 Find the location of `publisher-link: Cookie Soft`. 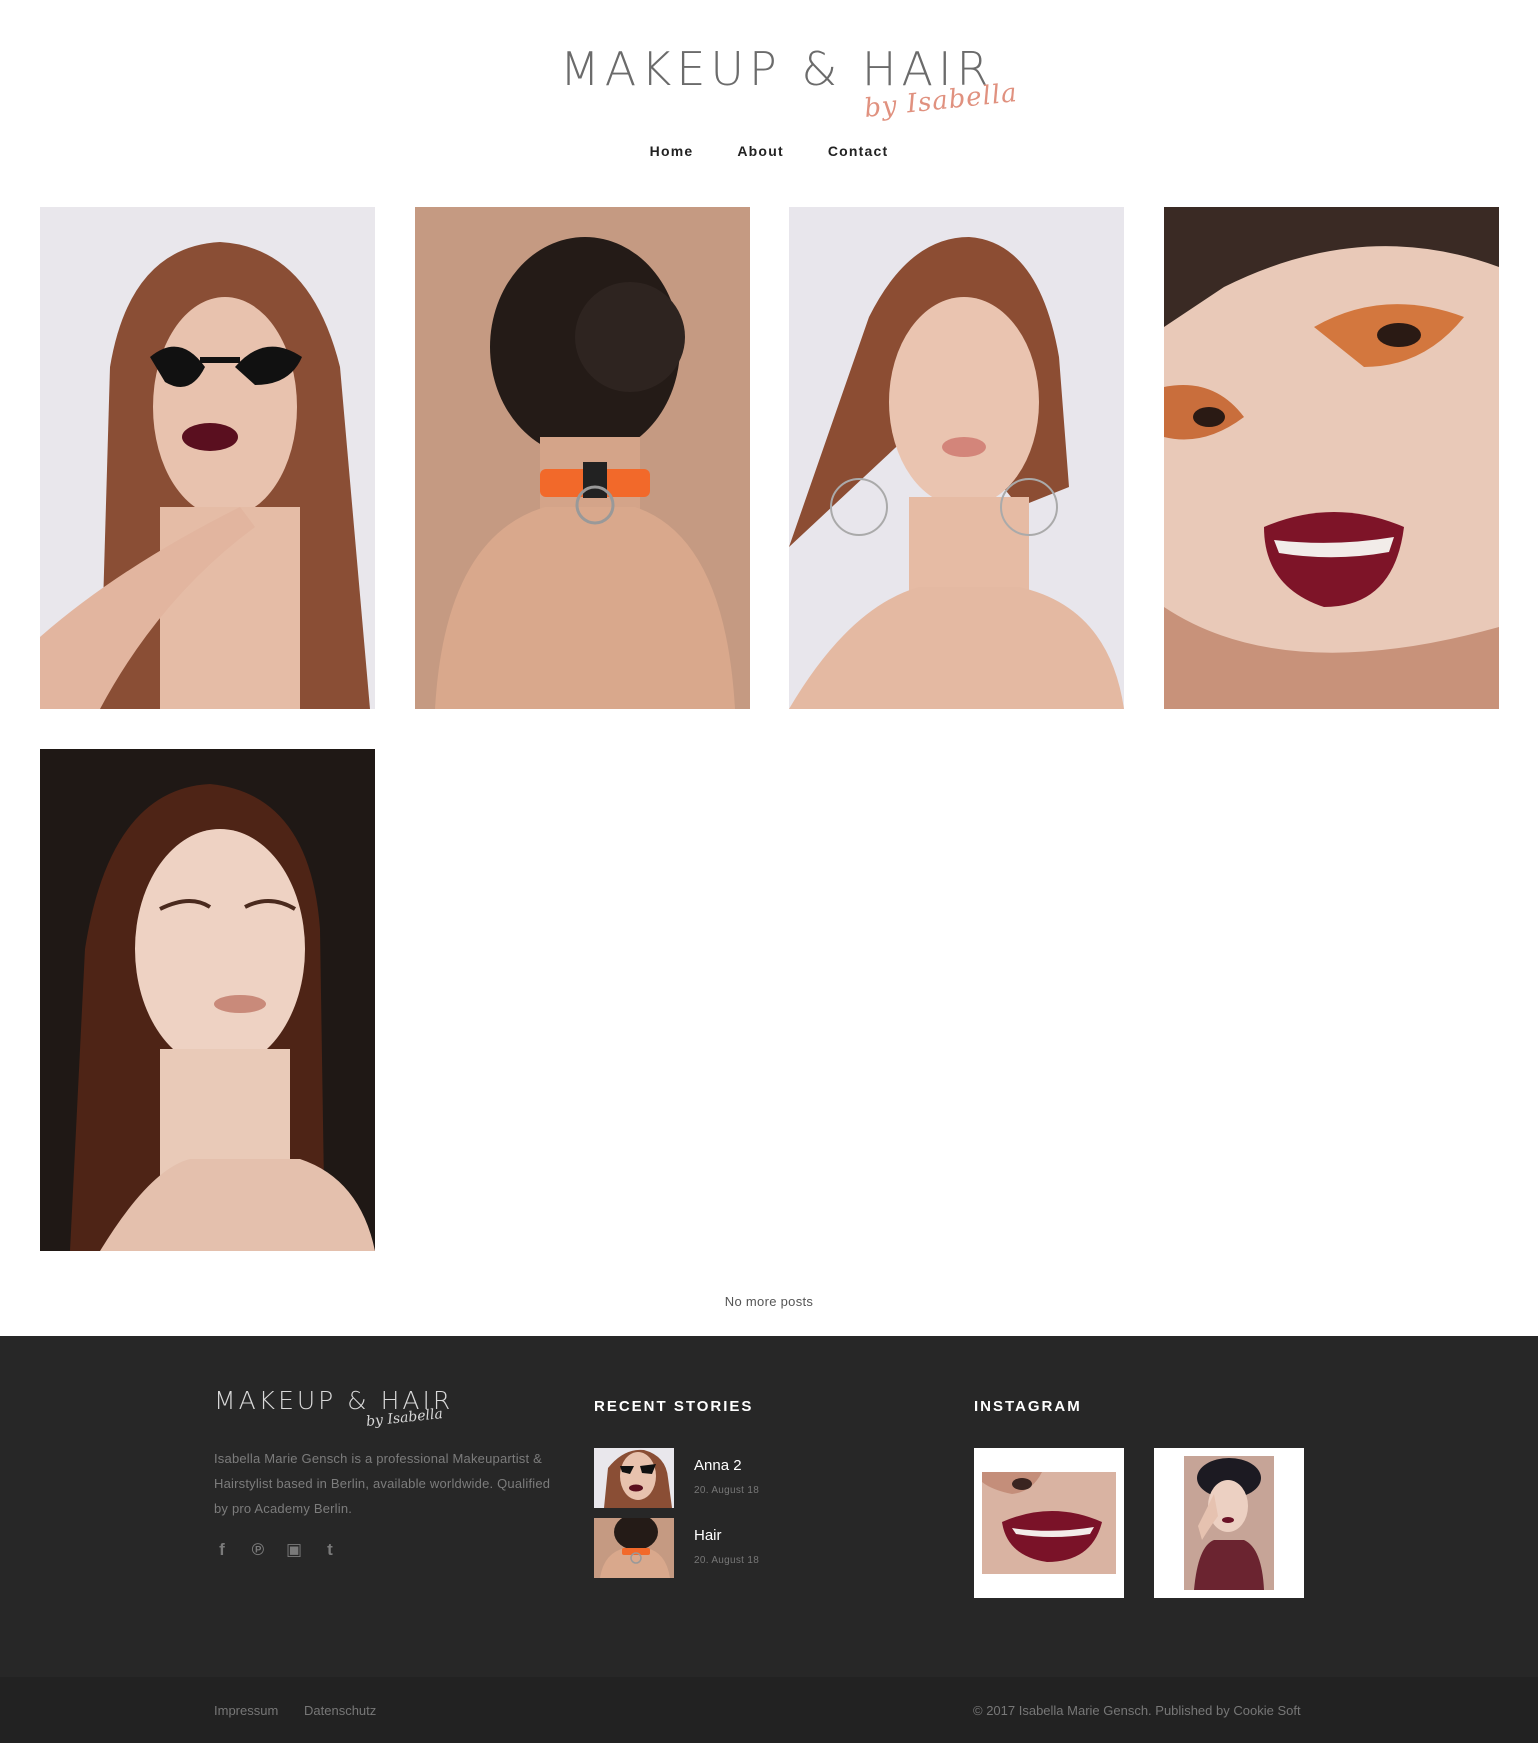

publisher-link: Cookie Soft is located at coordinates (1266, 1710).